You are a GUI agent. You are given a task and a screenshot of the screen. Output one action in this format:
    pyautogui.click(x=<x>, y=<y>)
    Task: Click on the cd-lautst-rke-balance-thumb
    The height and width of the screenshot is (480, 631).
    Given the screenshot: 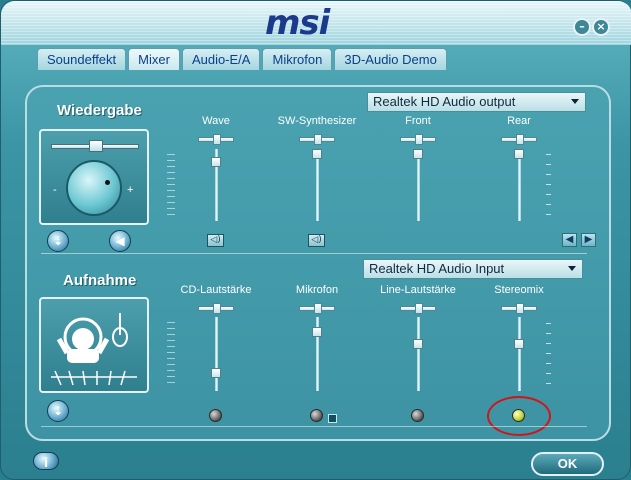 What is the action you would take?
    pyautogui.click(x=217, y=308)
    